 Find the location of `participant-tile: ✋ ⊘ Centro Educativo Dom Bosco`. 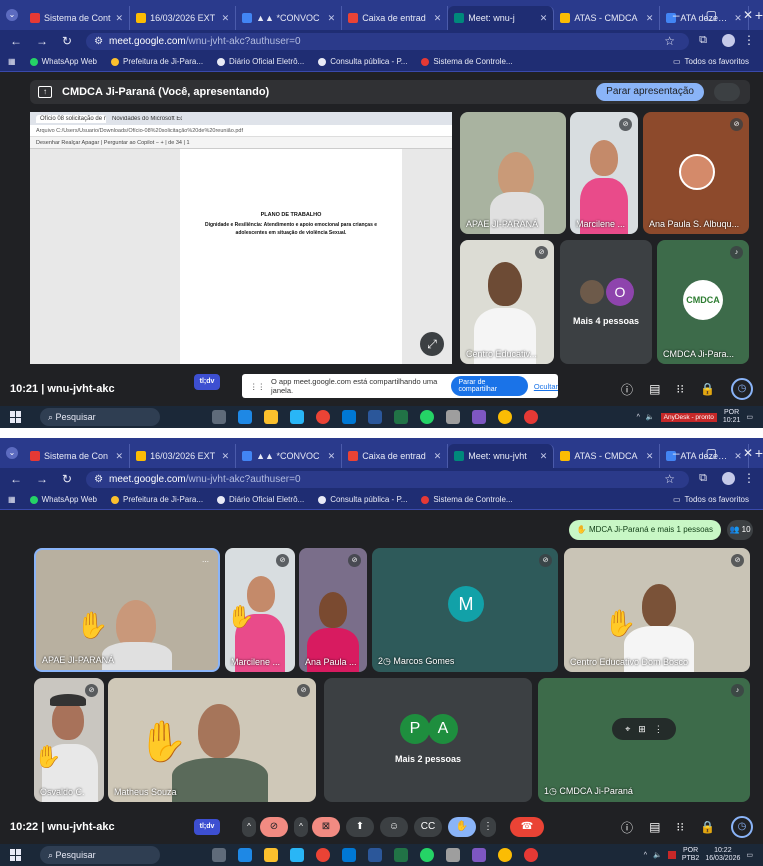

participant-tile: ✋ ⊘ Centro Educativo Dom Bosco is located at coordinates (657, 610).